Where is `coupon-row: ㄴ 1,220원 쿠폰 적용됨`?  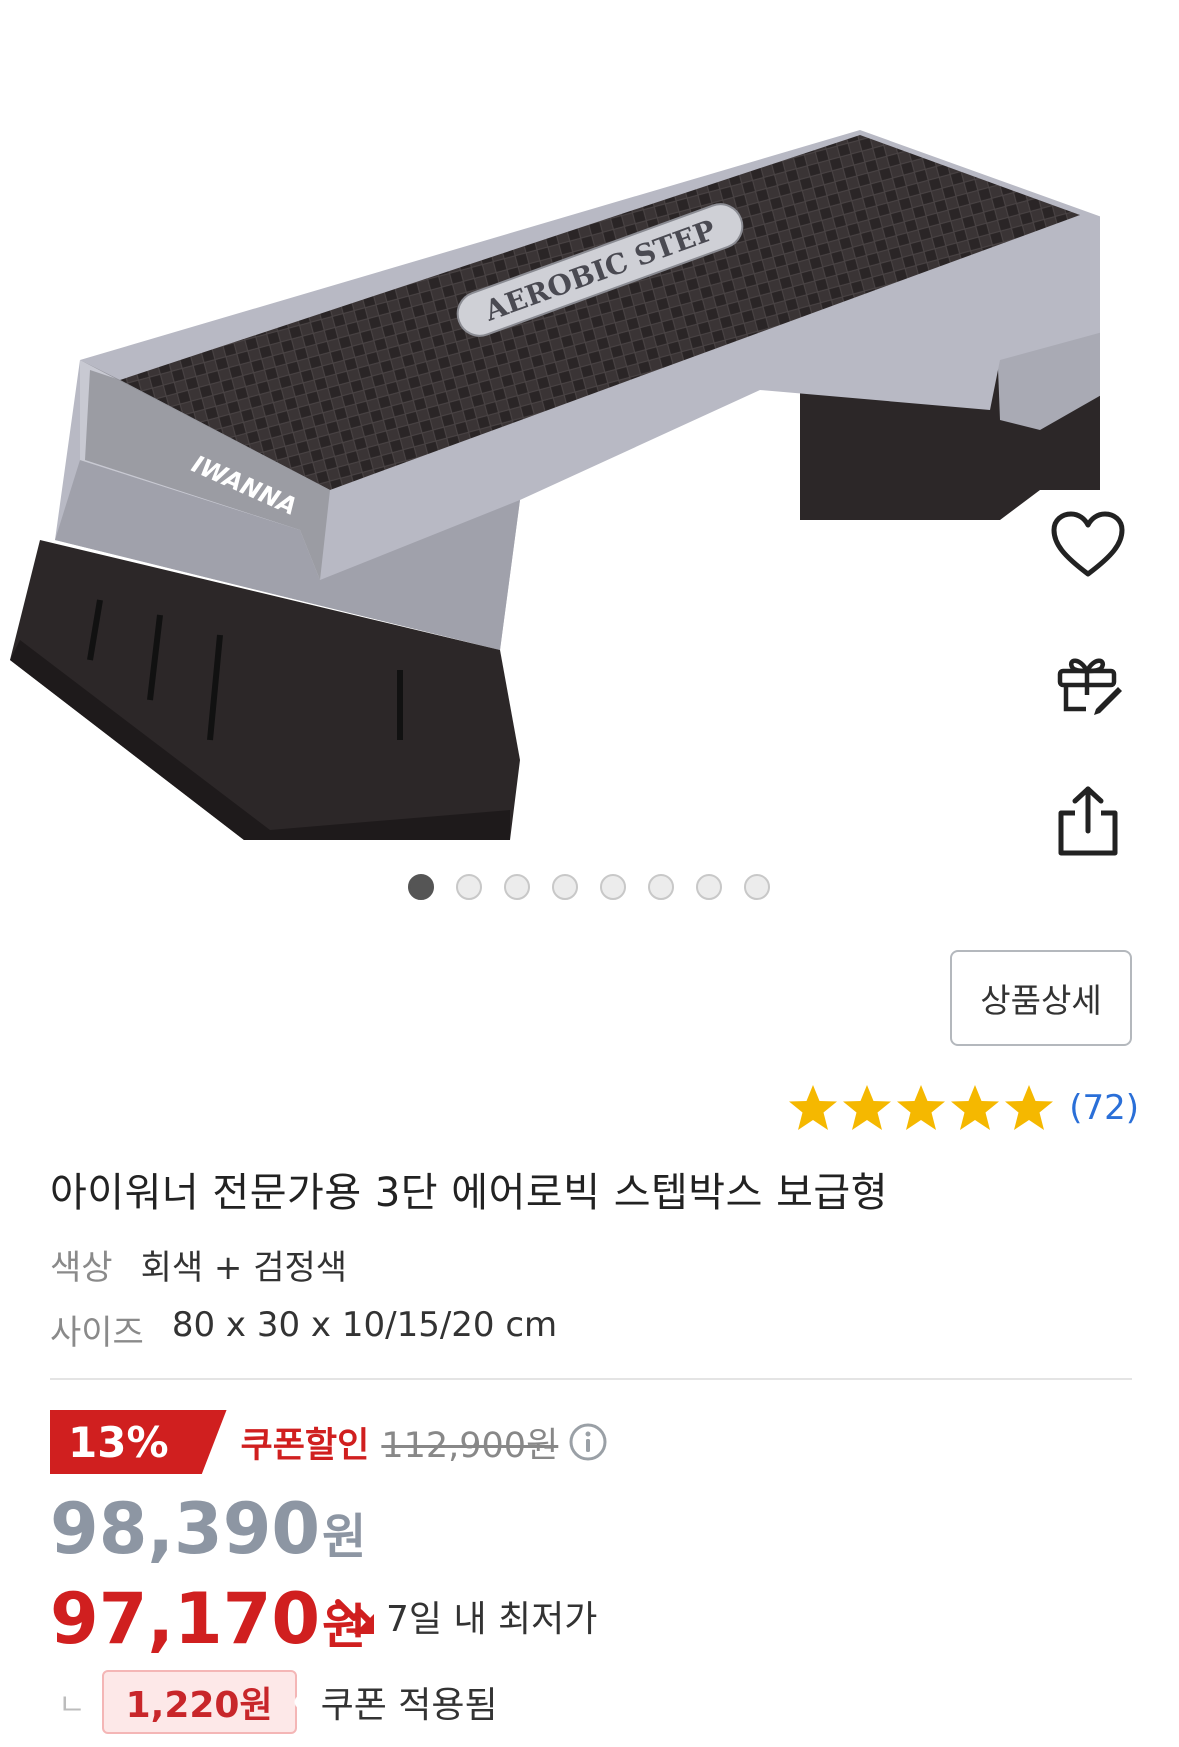
coupon-row: ㄴ 1,220원 쿠폰 적용됨 is located at coordinates (274, 1702).